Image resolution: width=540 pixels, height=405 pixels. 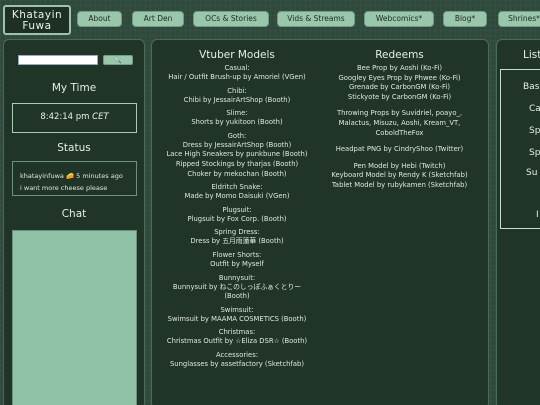 I want to click on redeem-credit: Pen Model by Hebi (Twitch), so click(x=399, y=167).